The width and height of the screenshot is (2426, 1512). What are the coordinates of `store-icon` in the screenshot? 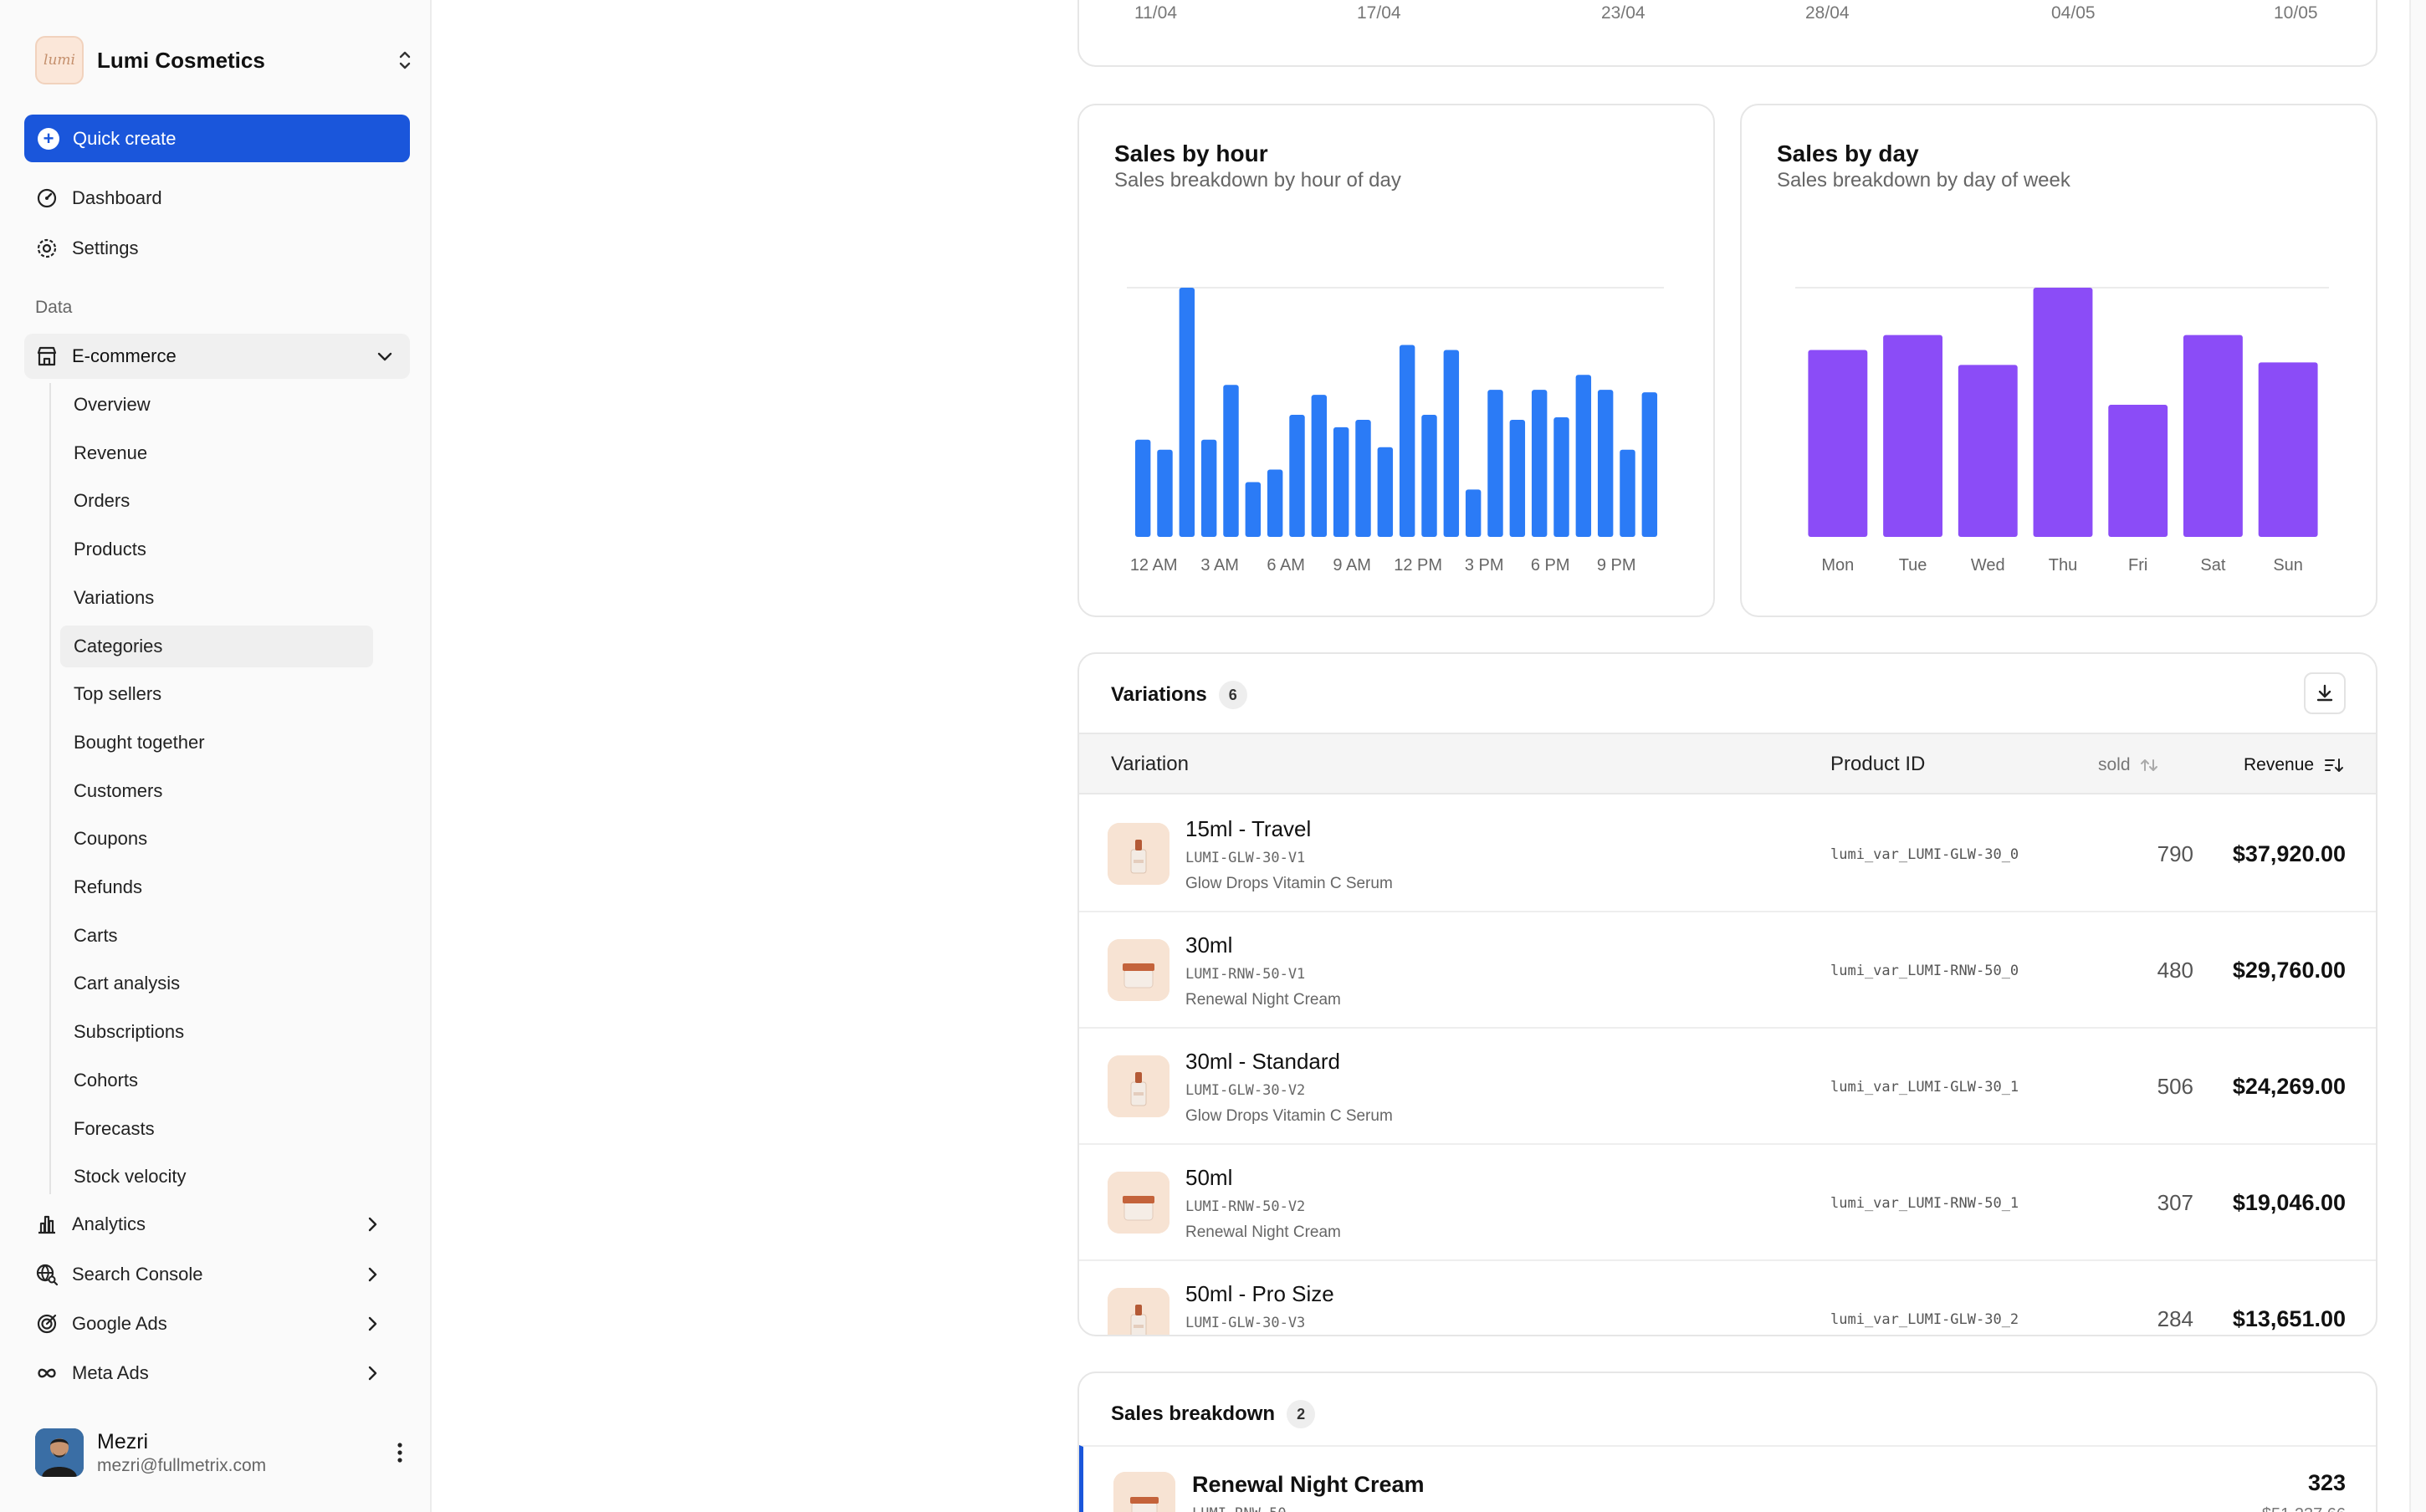 It's located at (47, 356).